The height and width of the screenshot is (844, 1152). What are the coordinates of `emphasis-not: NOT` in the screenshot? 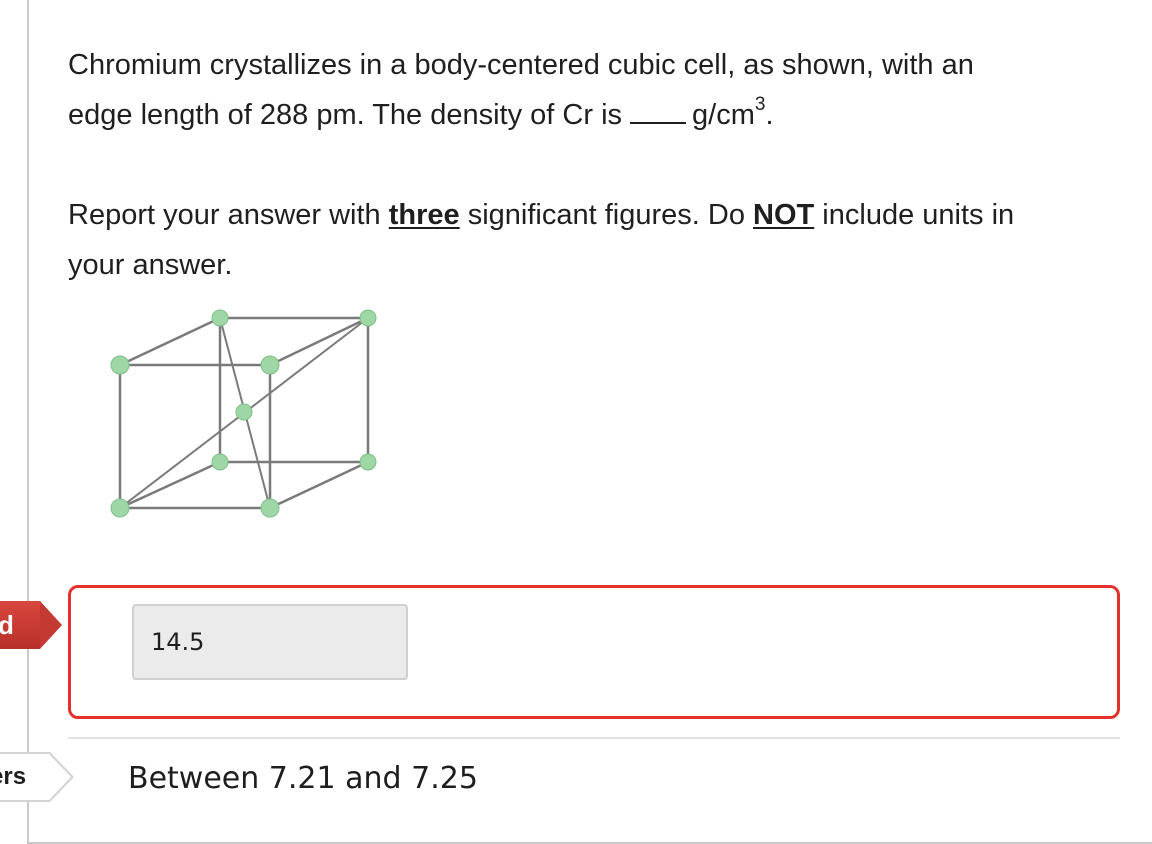 It's located at (784, 215).